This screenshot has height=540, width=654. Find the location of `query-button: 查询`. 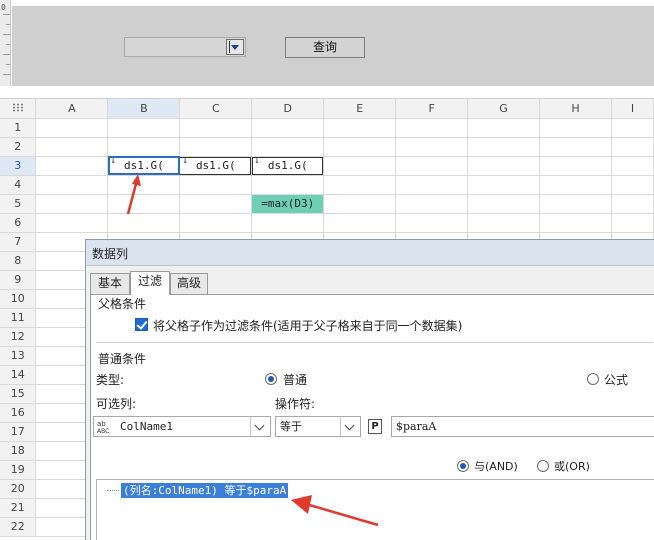

query-button: 查询 is located at coordinates (325, 47).